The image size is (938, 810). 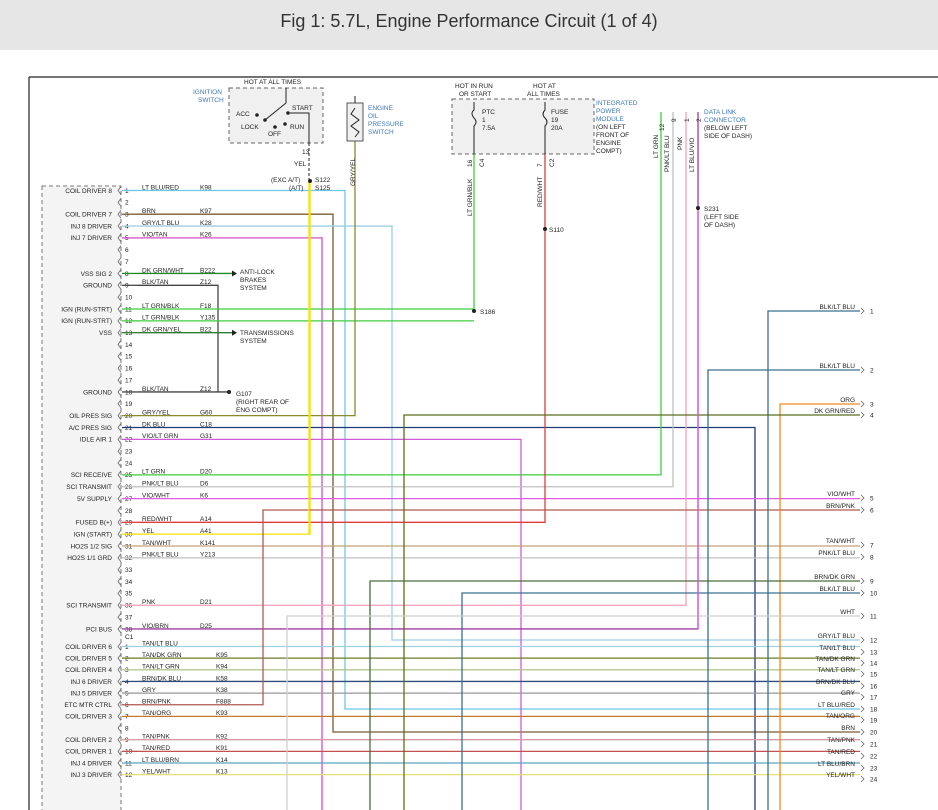 I want to click on switch-contact-start, so click(x=288, y=113).